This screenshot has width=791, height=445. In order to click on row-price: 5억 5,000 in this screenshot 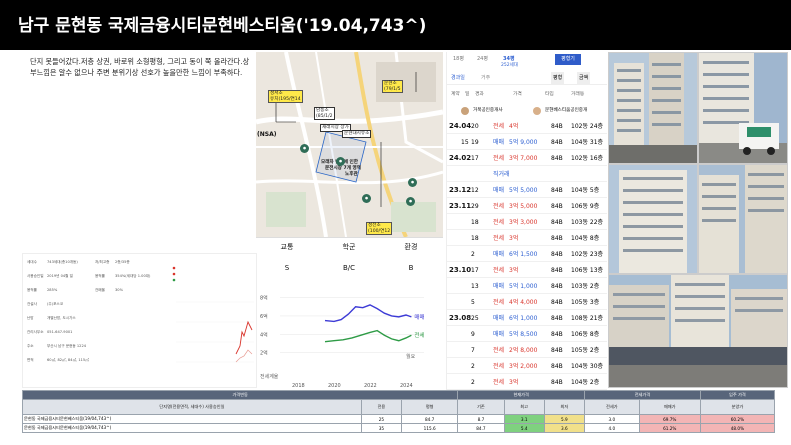, I will do `click(523, 190)`.